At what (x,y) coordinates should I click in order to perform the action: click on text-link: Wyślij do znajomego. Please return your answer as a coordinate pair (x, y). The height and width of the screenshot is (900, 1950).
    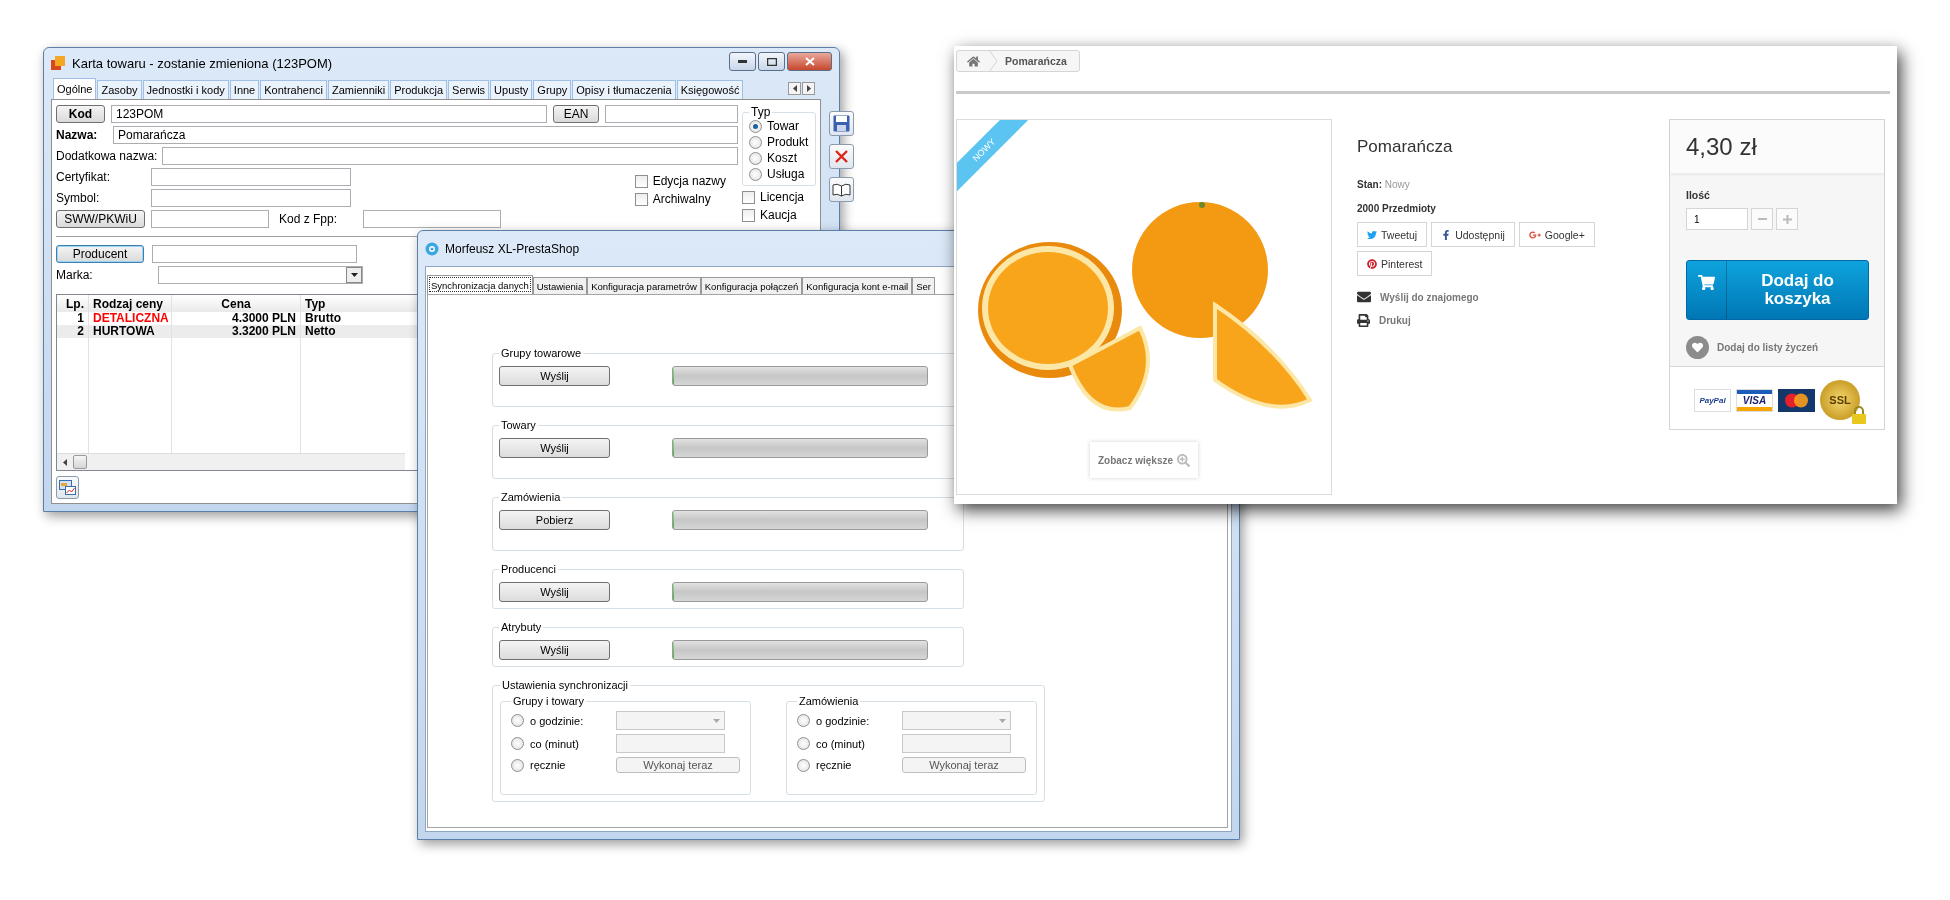
    Looking at the image, I should click on (1418, 297).